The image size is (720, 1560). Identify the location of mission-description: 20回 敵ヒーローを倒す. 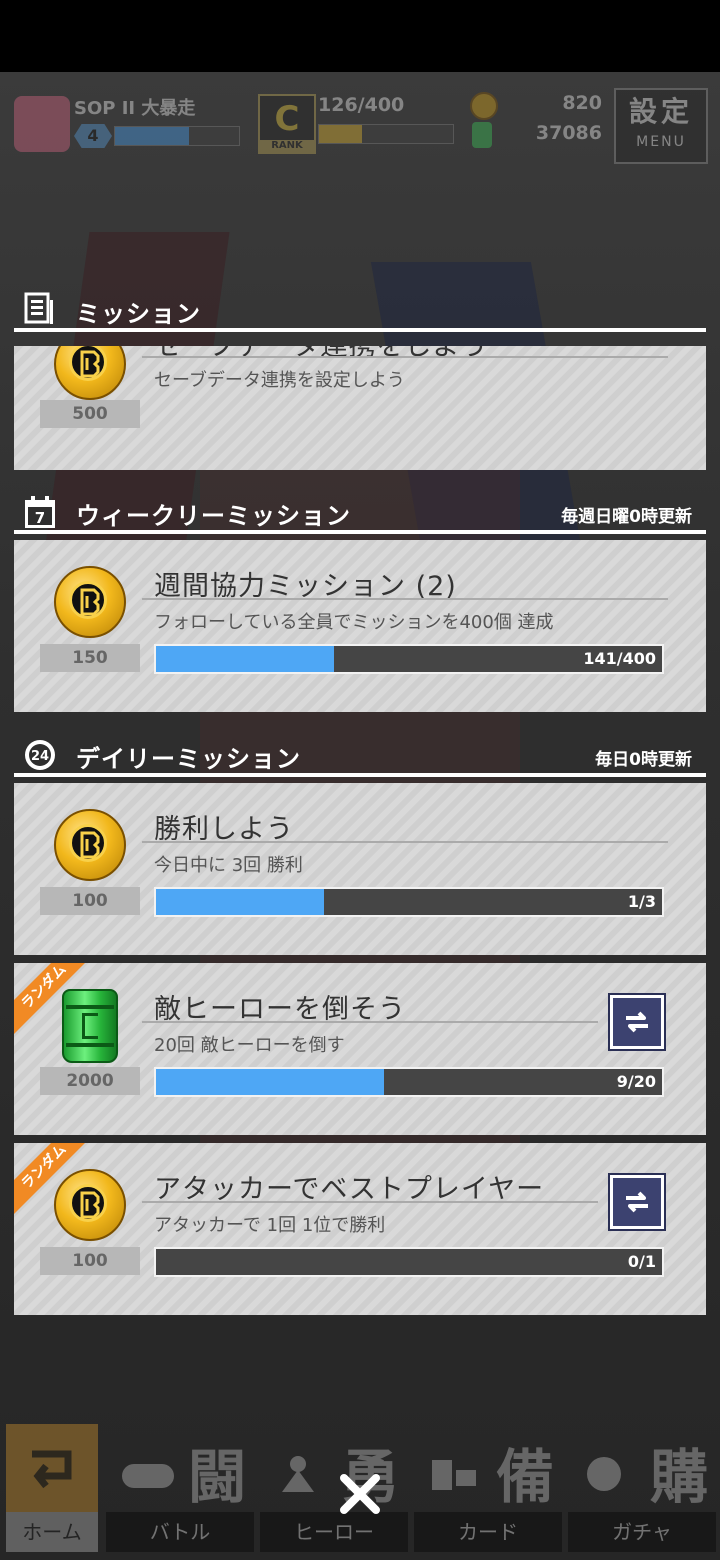
(249, 1045).